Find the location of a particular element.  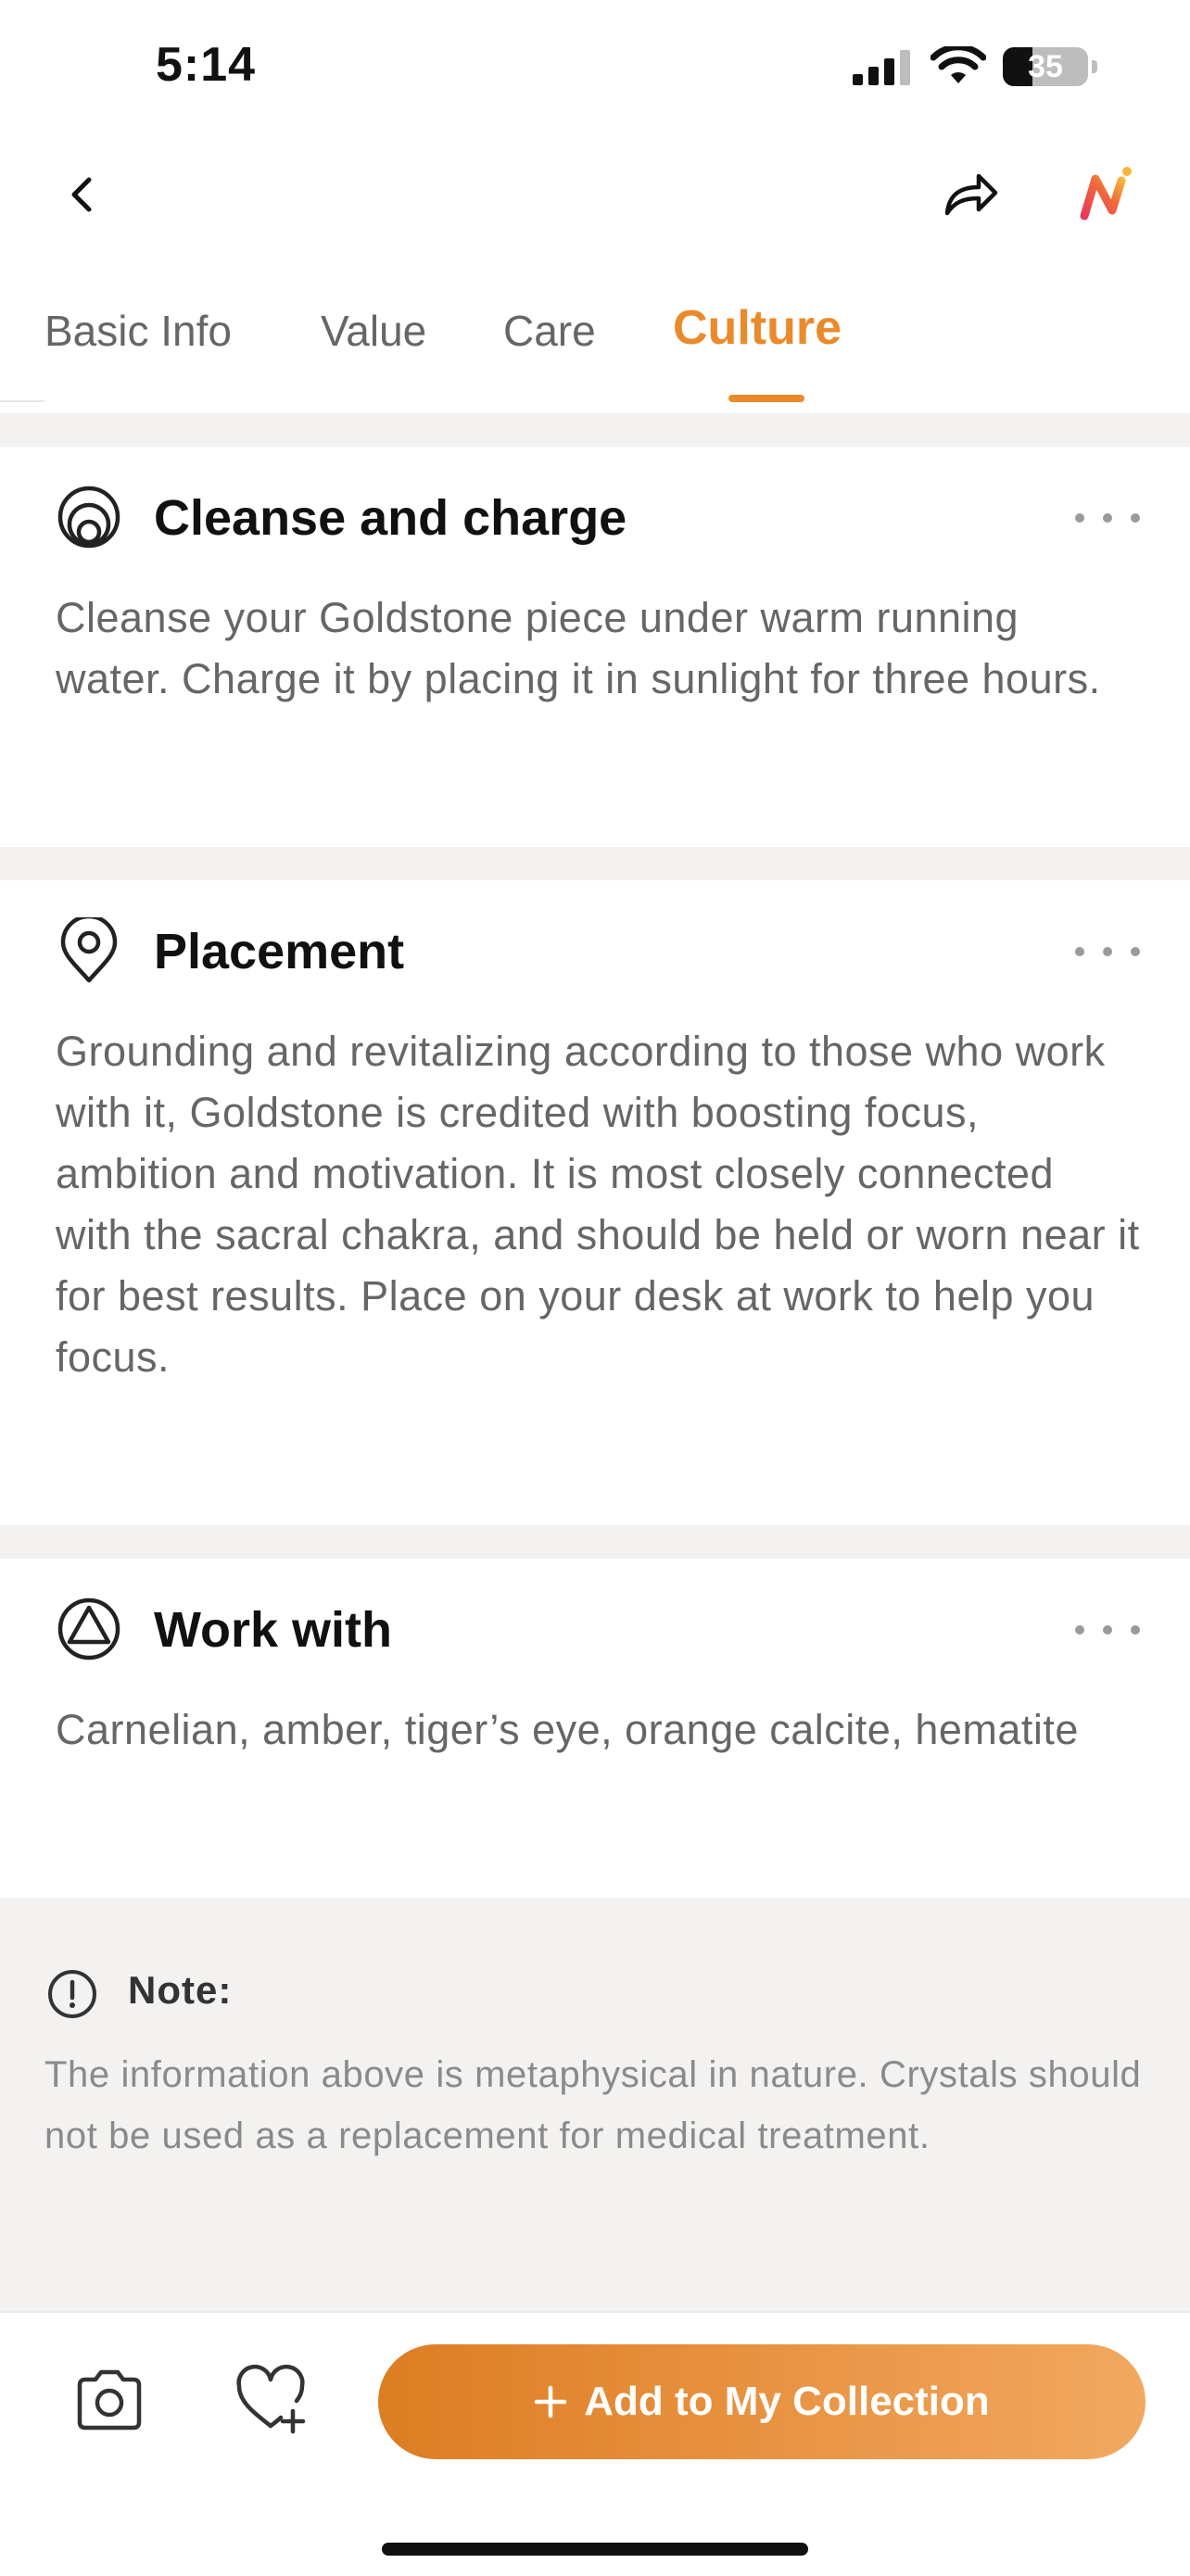

bottom-action-bar: Add to My Collection is located at coordinates (595, 2443).